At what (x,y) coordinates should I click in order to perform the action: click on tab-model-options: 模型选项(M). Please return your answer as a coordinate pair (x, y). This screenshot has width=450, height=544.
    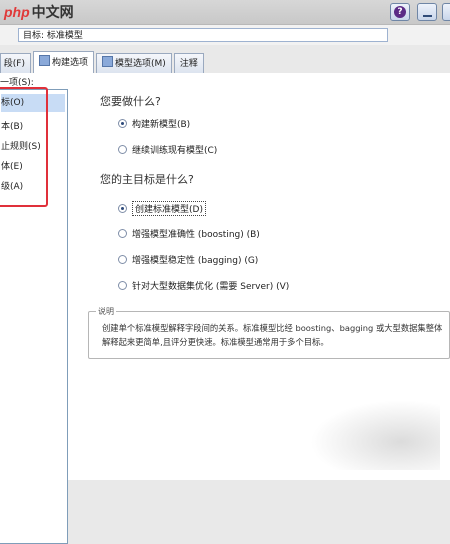
    Looking at the image, I should click on (134, 63).